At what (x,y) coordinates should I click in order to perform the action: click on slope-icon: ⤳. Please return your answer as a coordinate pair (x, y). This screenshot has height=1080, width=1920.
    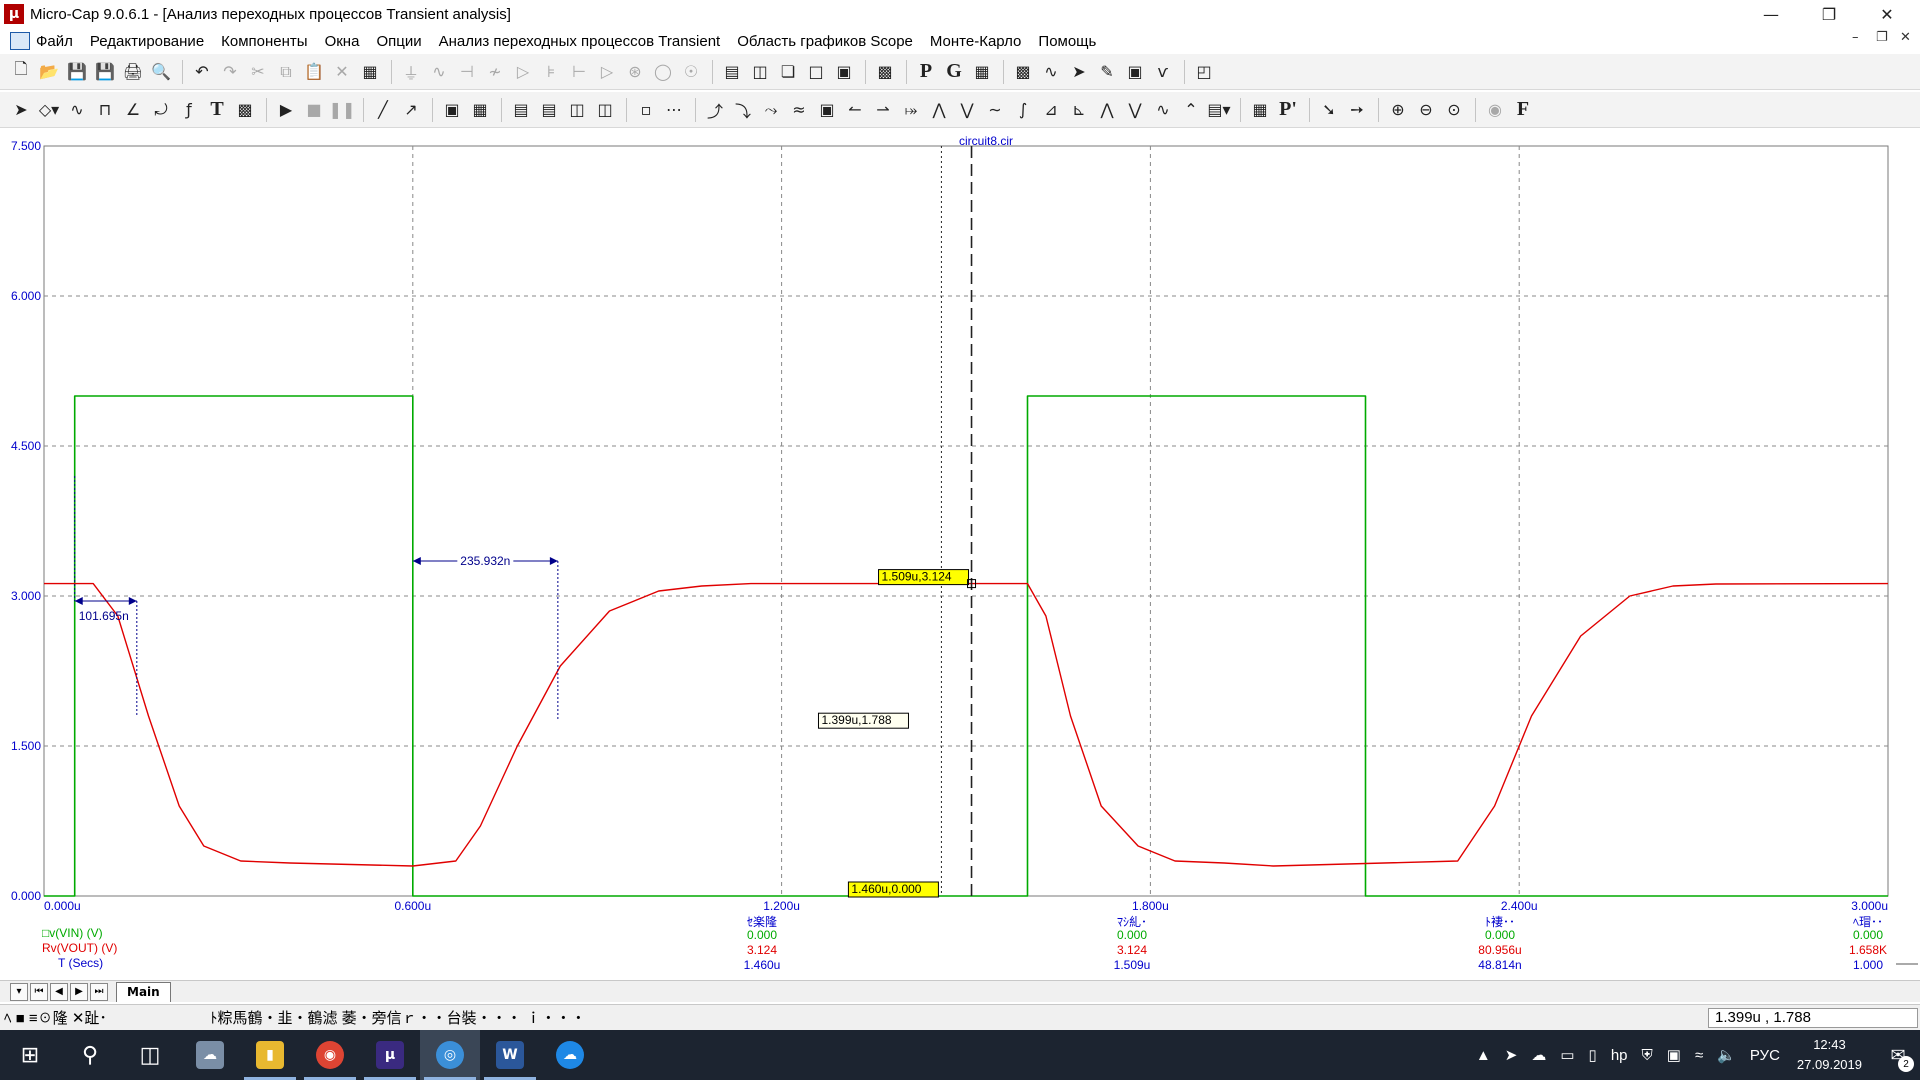
    Looking at the image, I should click on (771, 110).